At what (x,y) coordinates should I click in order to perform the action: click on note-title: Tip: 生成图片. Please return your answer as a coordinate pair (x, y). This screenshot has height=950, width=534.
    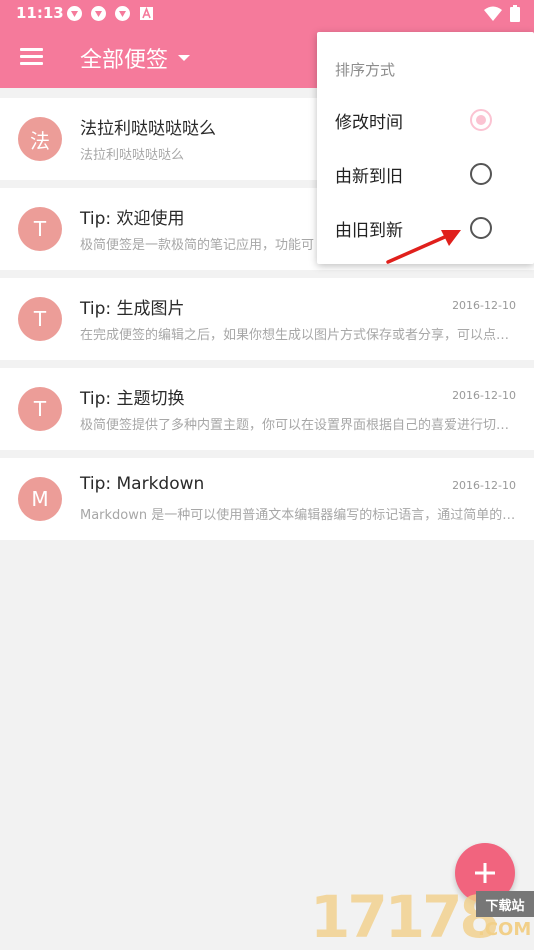
    Looking at the image, I should click on (132, 309).